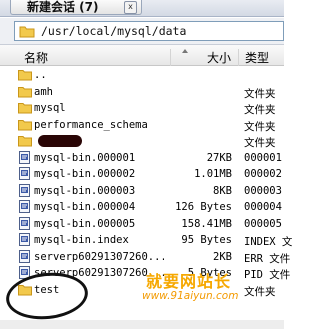 This screenshot has height=329, width=320. What do you see at coordinates (142, 92) in the screenshot?
I see `file-row: amh 文件夹` at bounding box center [142, 92].